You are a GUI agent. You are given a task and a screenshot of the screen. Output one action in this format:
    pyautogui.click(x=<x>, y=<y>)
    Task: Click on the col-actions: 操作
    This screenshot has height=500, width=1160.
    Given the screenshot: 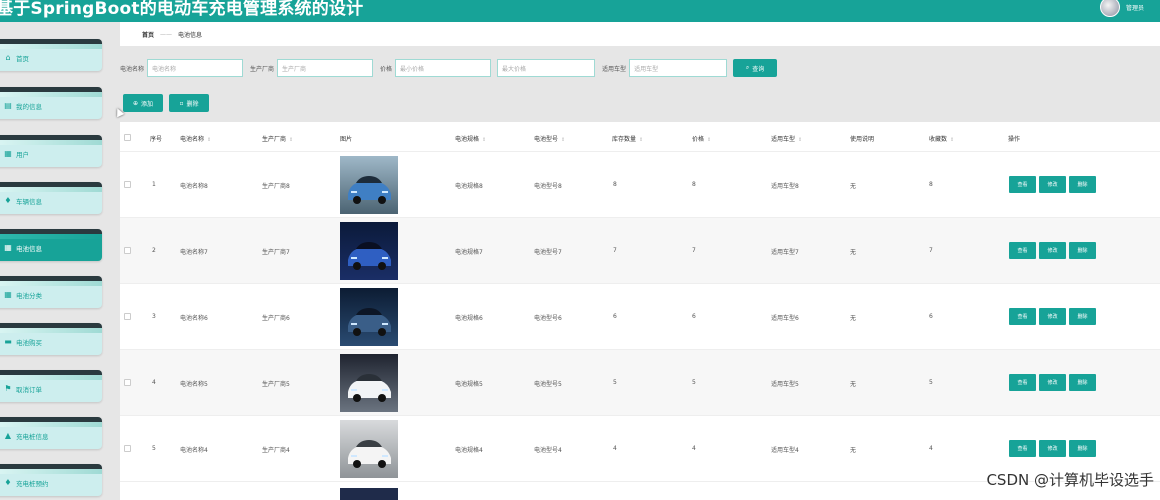 What is the action you would take?
    pyautogui.click(x=1014, y=139)
    